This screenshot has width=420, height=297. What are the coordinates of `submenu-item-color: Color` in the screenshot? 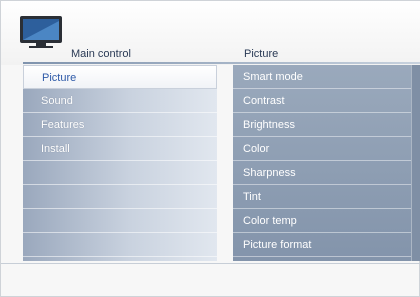 It's located at (322, 149).